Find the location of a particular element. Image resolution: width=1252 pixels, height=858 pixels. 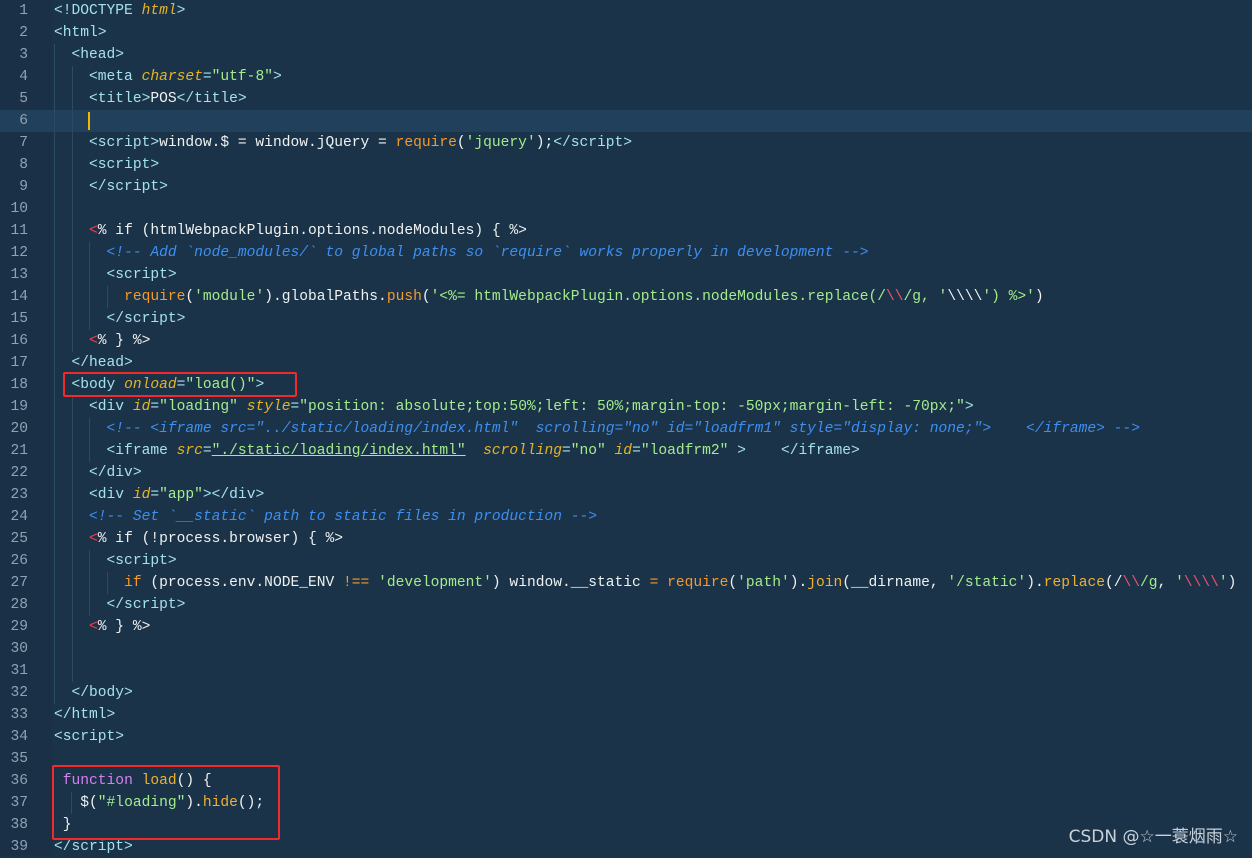

code-line: 33 </html> is located at coordinates (626, 715).